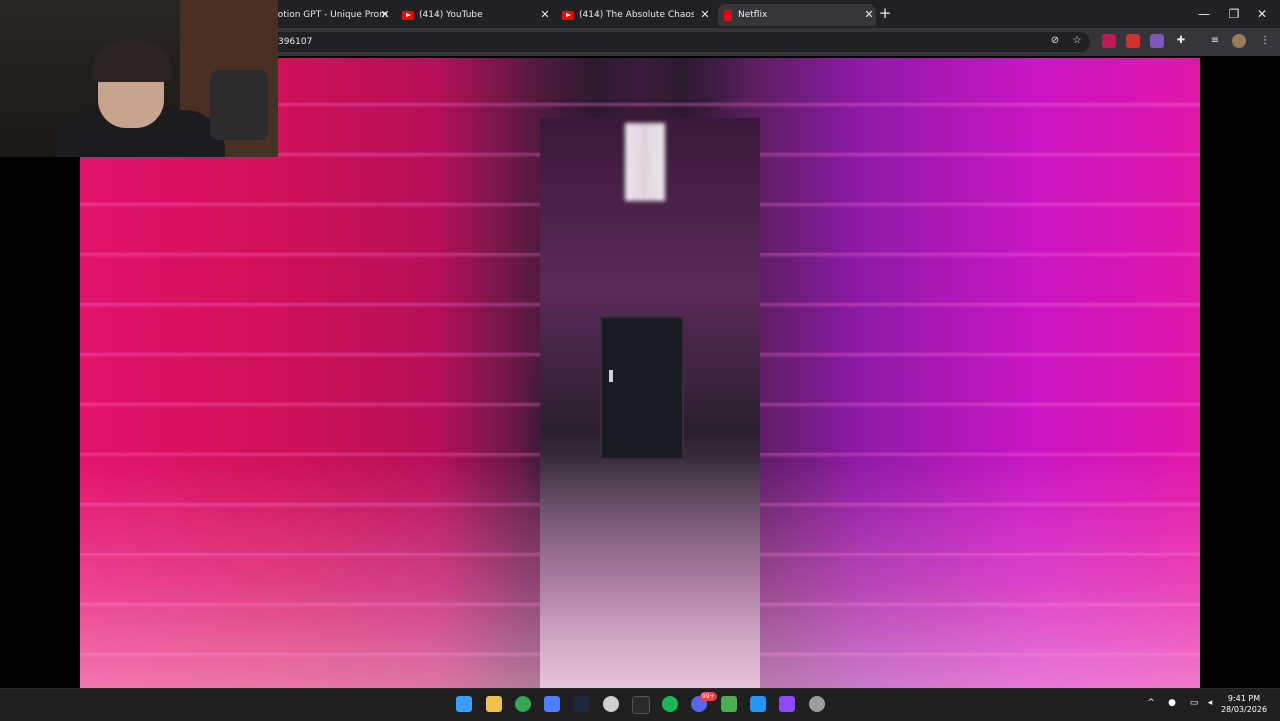 This screenshot has width=1280, height=721. I want to click on microphone, so click(239, 105).